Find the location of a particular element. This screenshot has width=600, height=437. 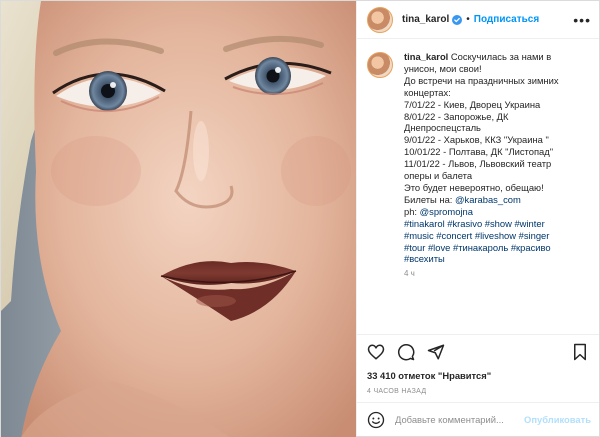

comment-bar: Опубликовать is located at coordinates (478, 419).